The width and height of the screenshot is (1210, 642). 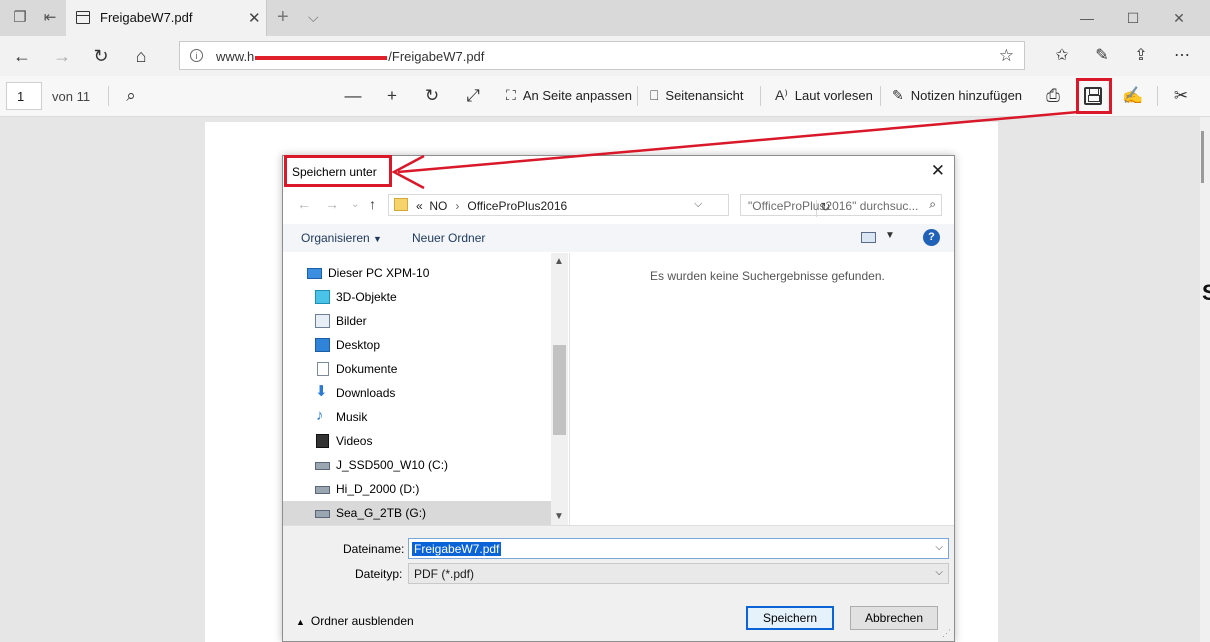 I want to click on minimize-button: —, so click(x=1087, y=18).